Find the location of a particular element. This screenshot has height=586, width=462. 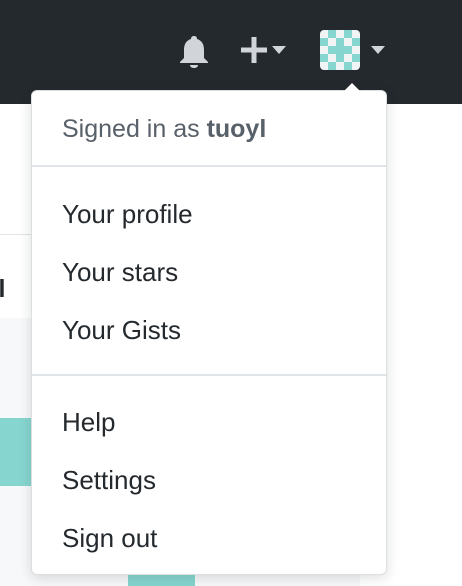

bell-icon is located at coordinates (194, 52).